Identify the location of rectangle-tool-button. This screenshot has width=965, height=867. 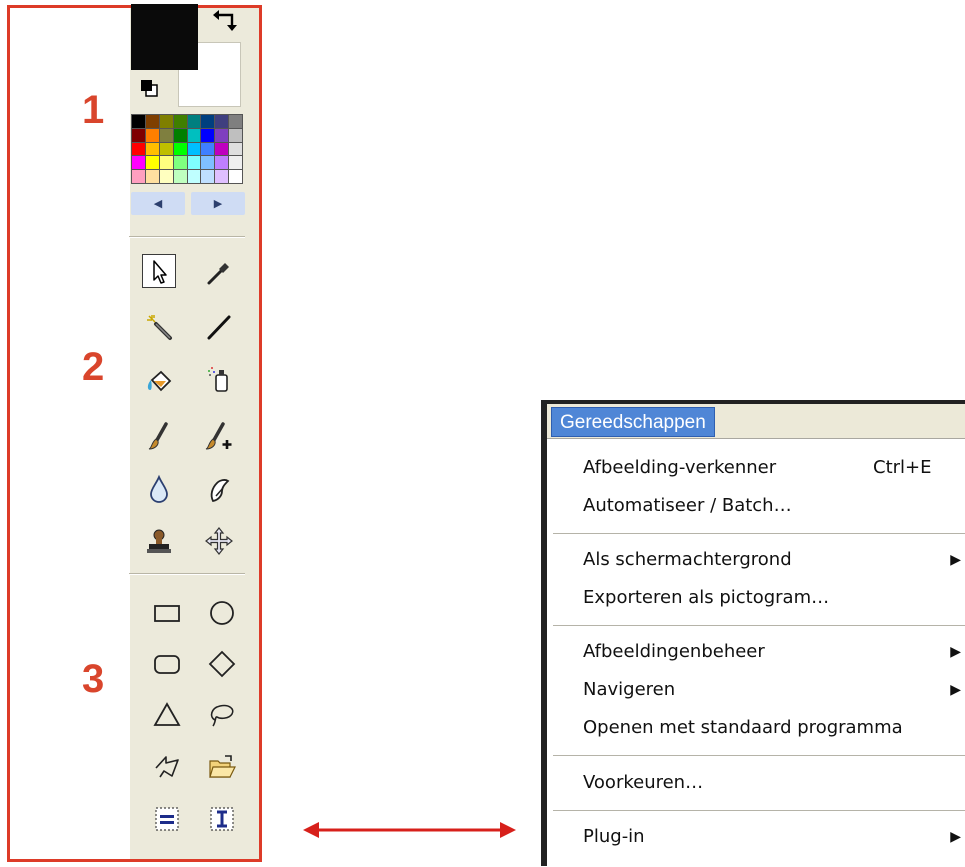
(167, 613).